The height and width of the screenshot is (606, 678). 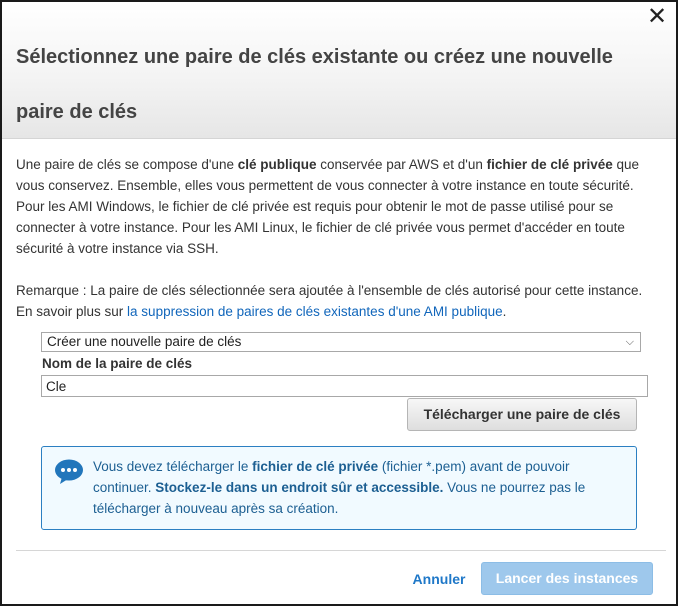 What do you see at coordinates (341, 342) in the screenshot?
I see `keypair-option-select: Créer une nouvelle paire de clés ⌵` at bounding box center [341, 342].